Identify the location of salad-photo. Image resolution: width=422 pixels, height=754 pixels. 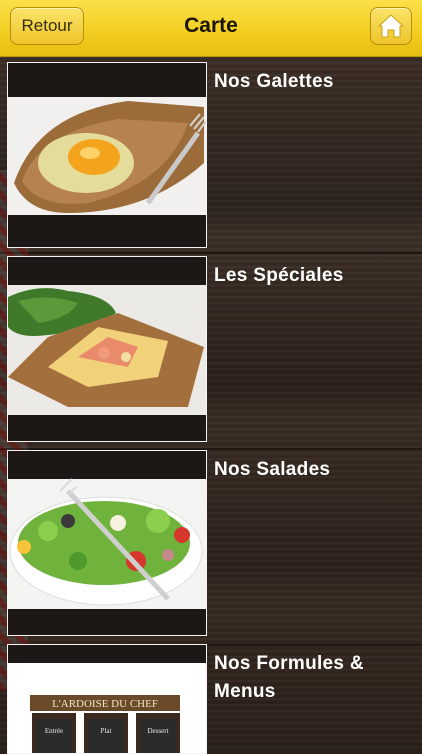
(107, 543).